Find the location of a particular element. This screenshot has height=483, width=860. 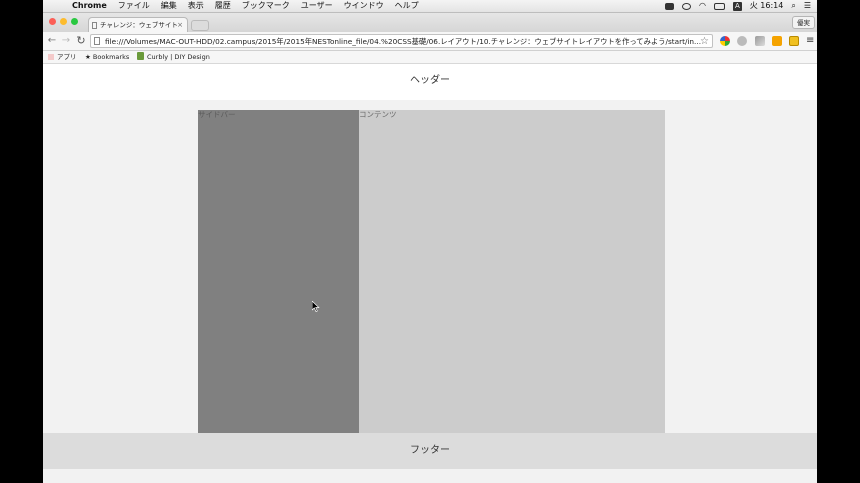

extension-gray-icon is located at coordinates (742, 41).